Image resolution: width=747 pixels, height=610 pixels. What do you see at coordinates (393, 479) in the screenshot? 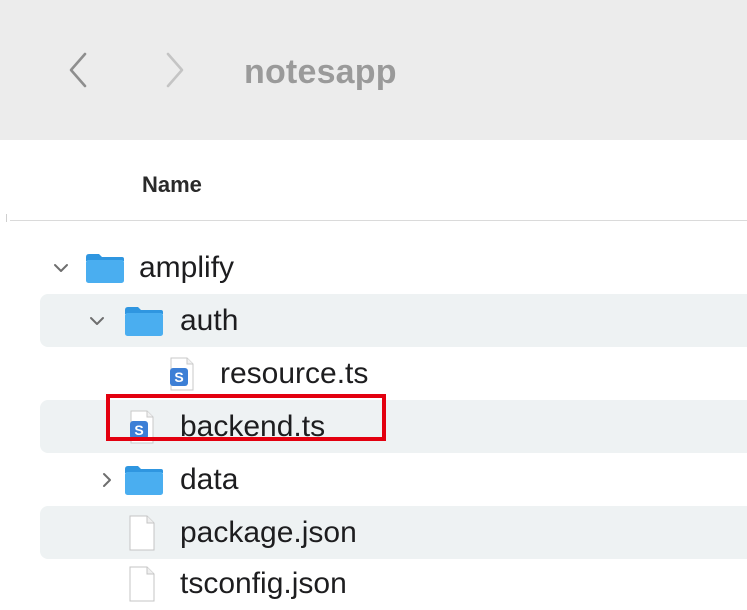
I see `list-item-data: data` at bounding box center [393, 479].